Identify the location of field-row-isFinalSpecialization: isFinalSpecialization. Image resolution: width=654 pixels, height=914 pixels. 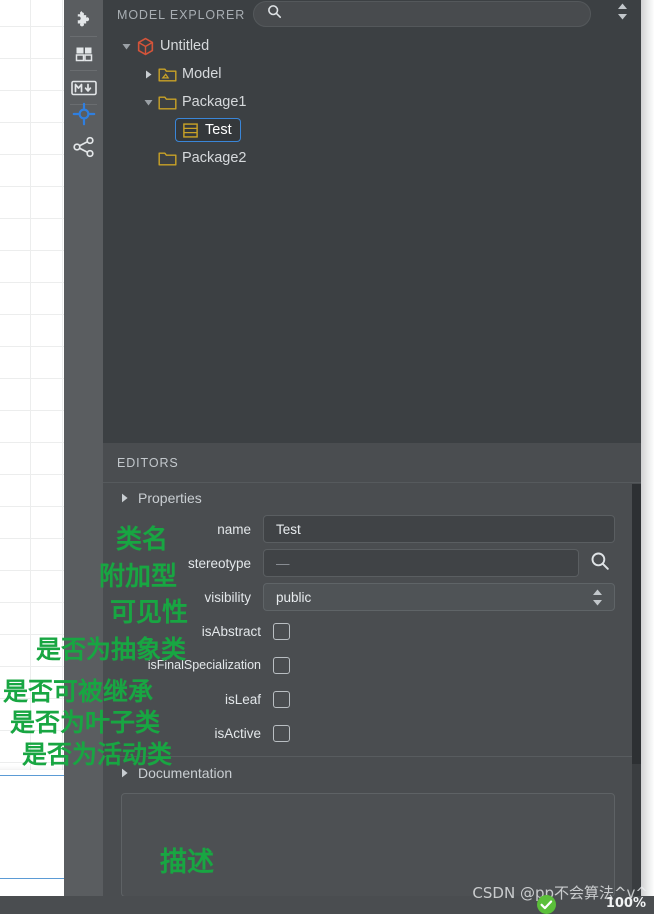
(372, 665).